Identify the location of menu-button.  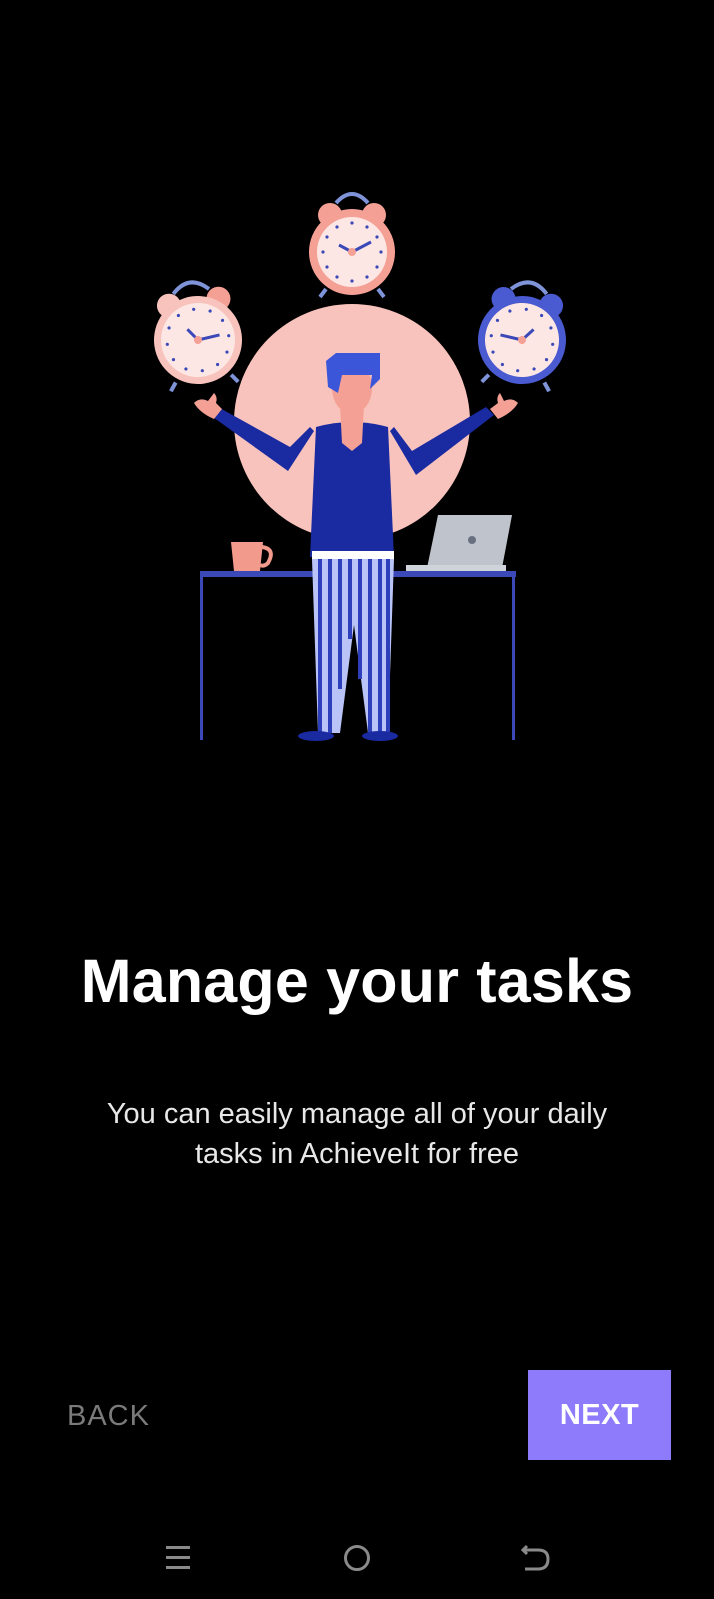
(178, 1557).